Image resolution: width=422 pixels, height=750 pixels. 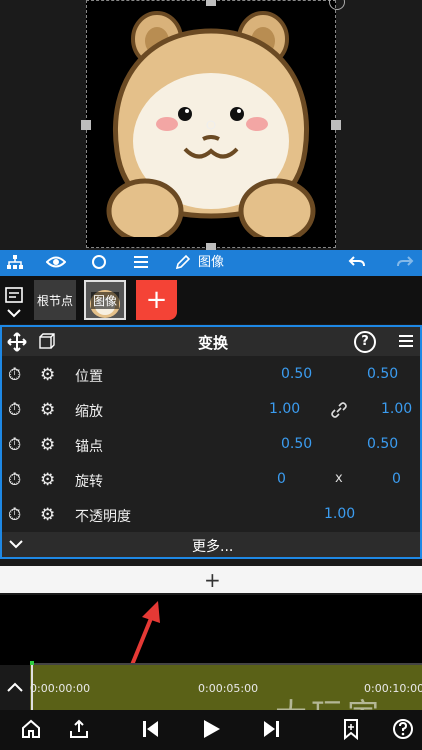 I want to click on add-bar-plus: +, so click(x=212, y=580).